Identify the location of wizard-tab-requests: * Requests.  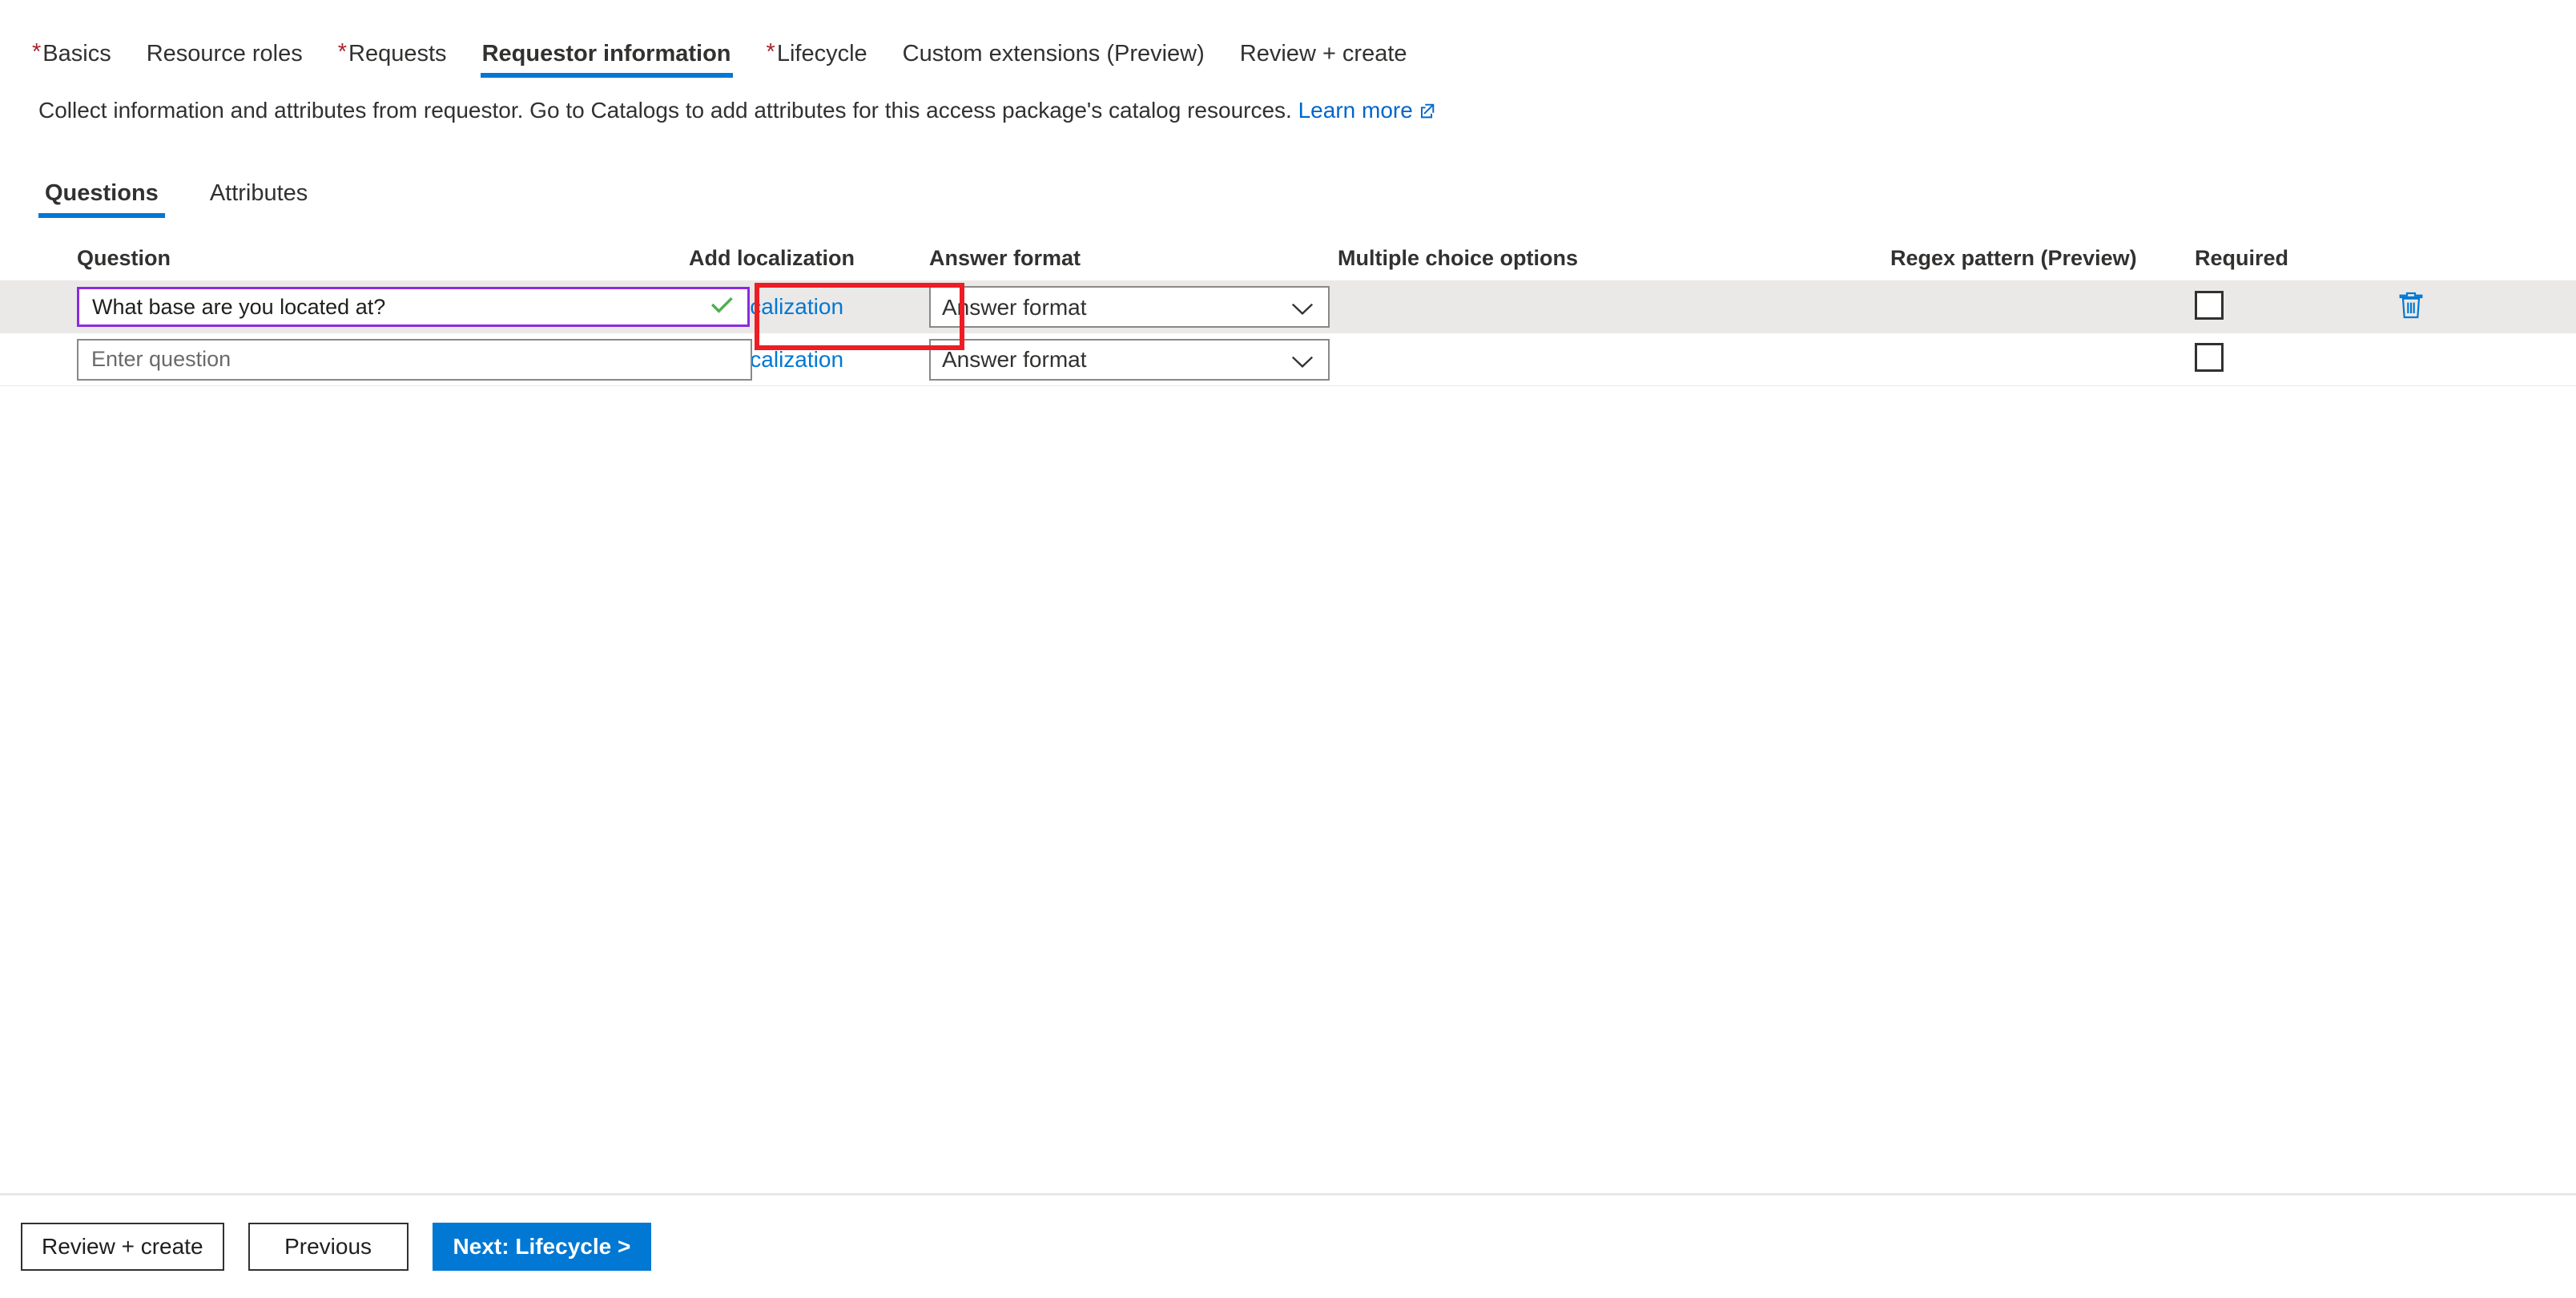
(392, 60).